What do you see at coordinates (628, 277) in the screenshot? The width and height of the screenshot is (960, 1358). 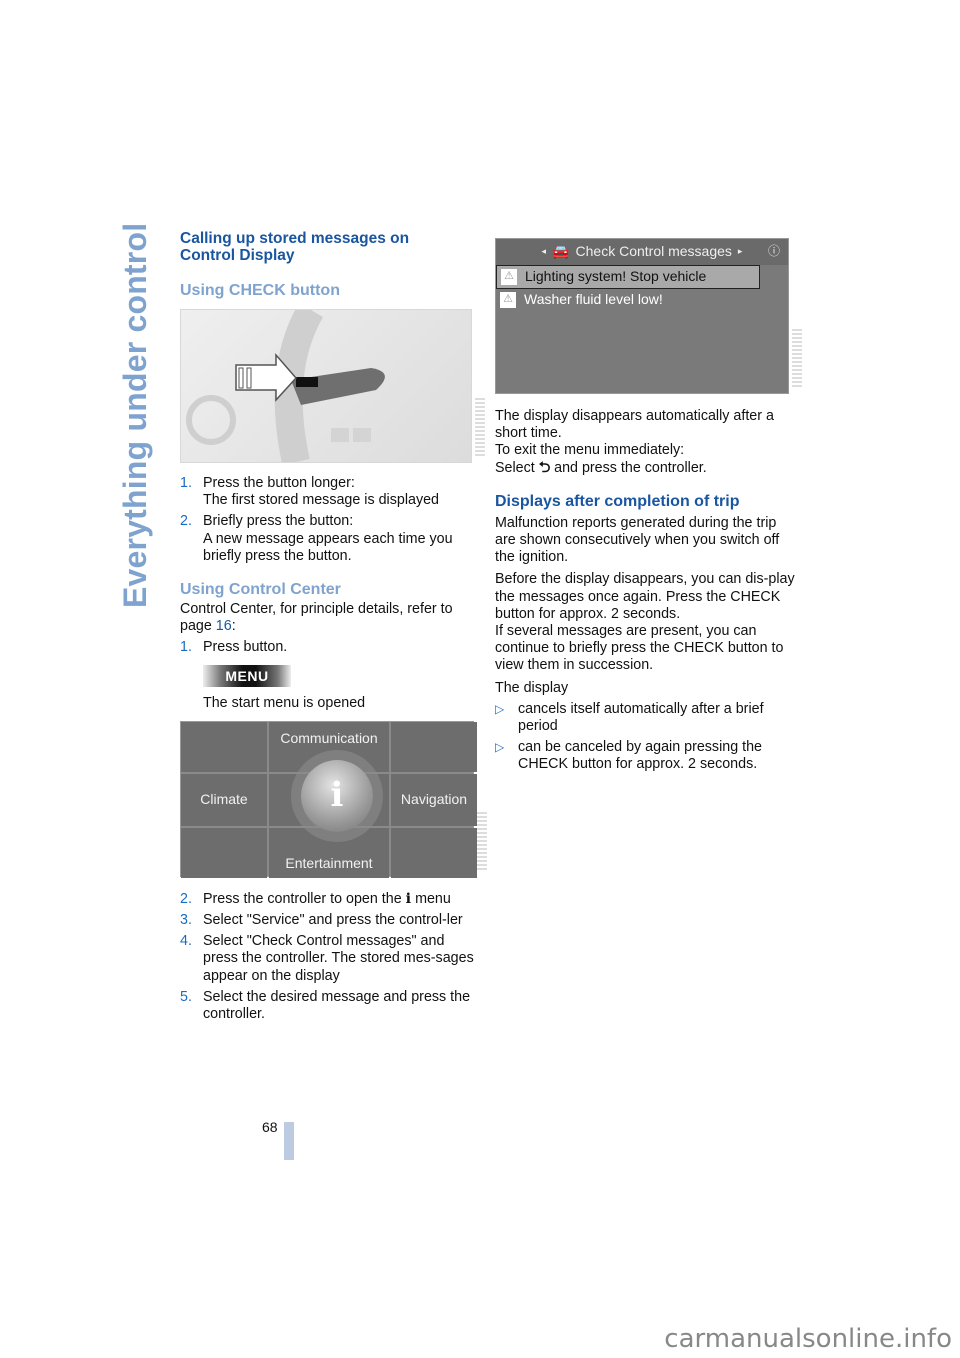 I see `message-item: ⚠ Lighting system! Stop vehicle` at bounding box center [628, 277].